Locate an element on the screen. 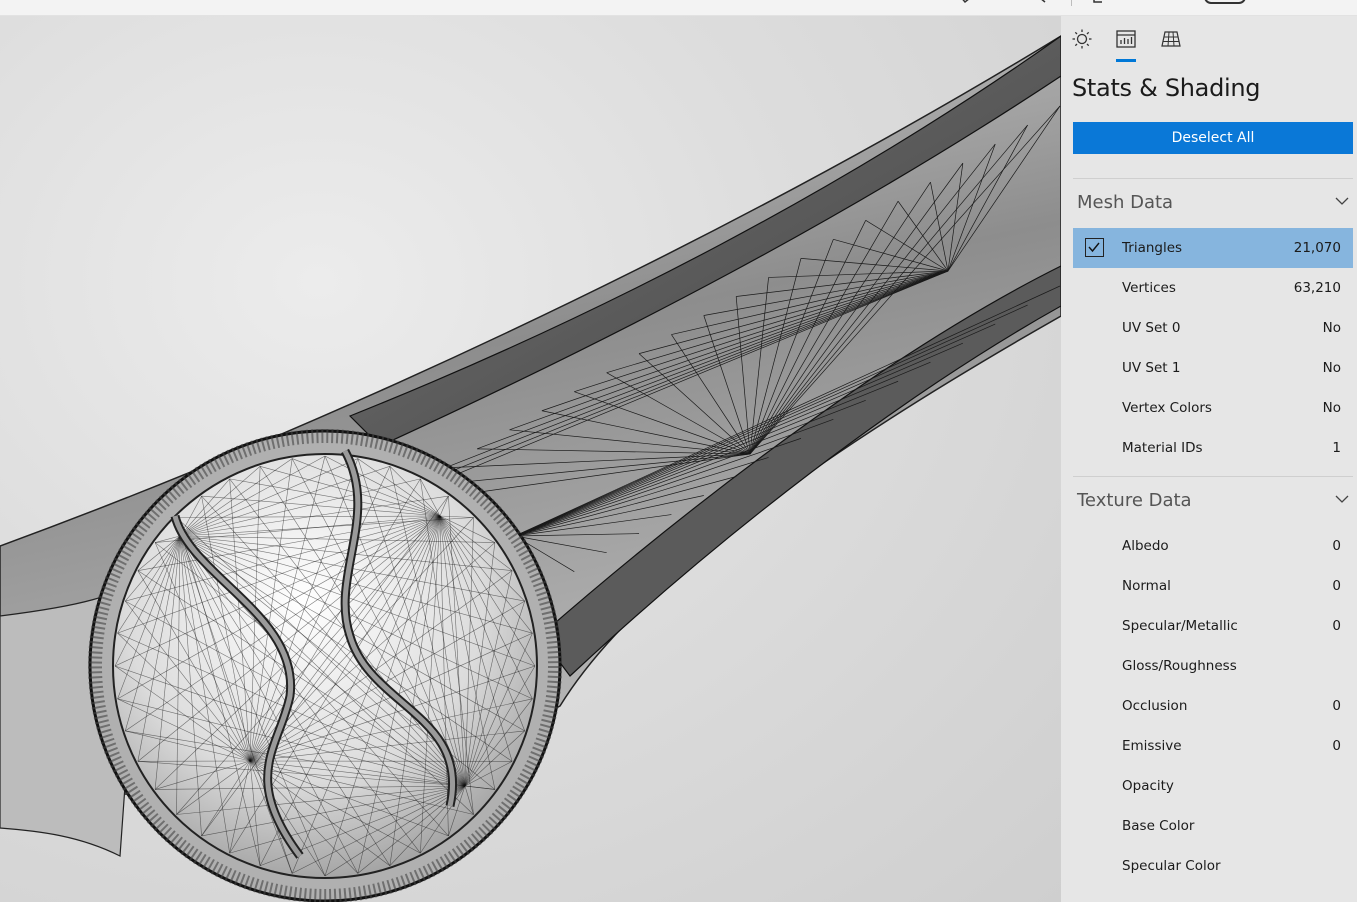 This screenshot has width=1357, height=902. top-toolbar is located at coordinates (678, 8).